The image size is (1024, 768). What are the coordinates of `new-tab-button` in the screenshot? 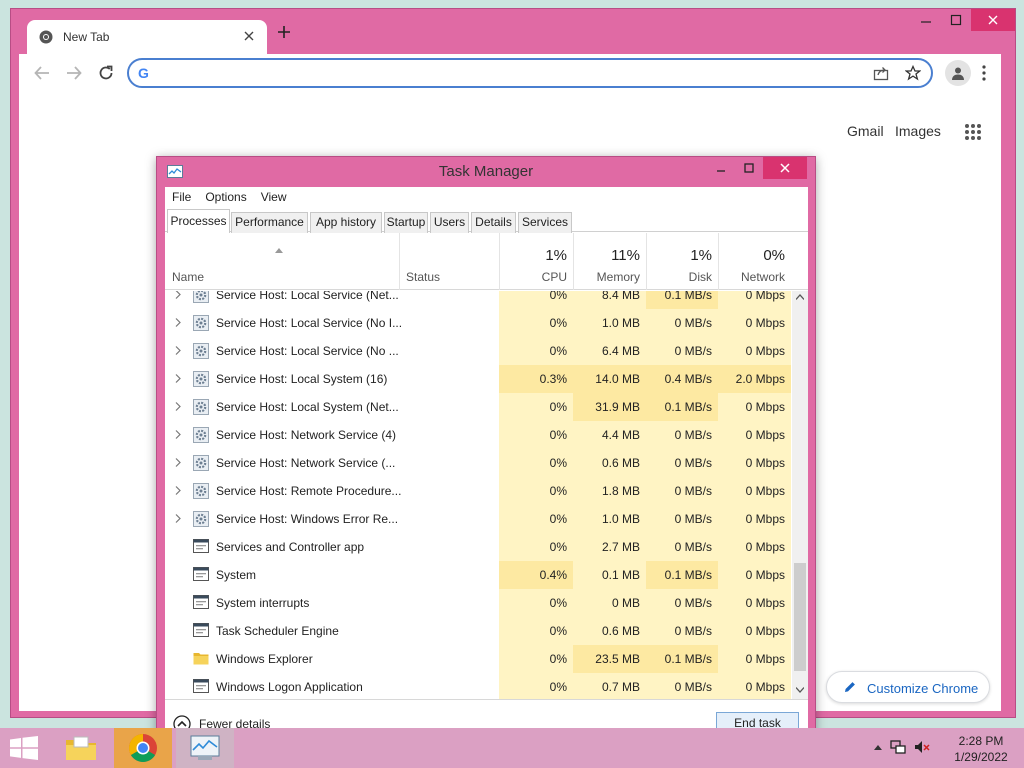 It's located at (284, 32).